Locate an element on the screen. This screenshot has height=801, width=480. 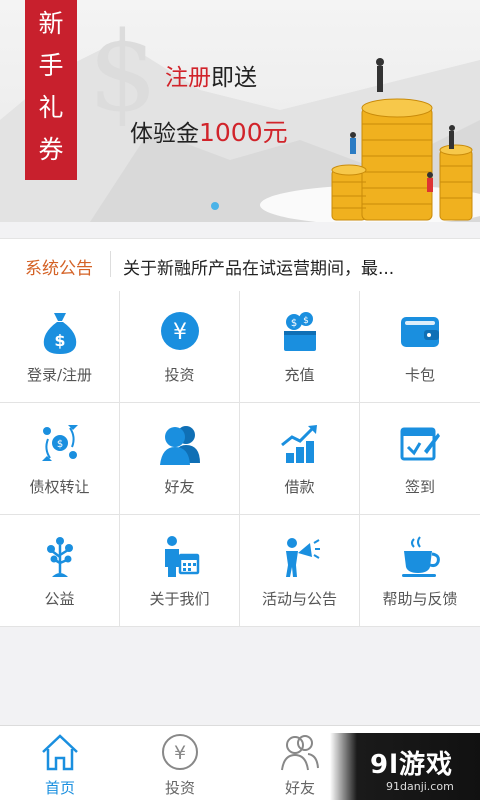
banner-headline: 注册即送 is located at coordinates (211, 75).